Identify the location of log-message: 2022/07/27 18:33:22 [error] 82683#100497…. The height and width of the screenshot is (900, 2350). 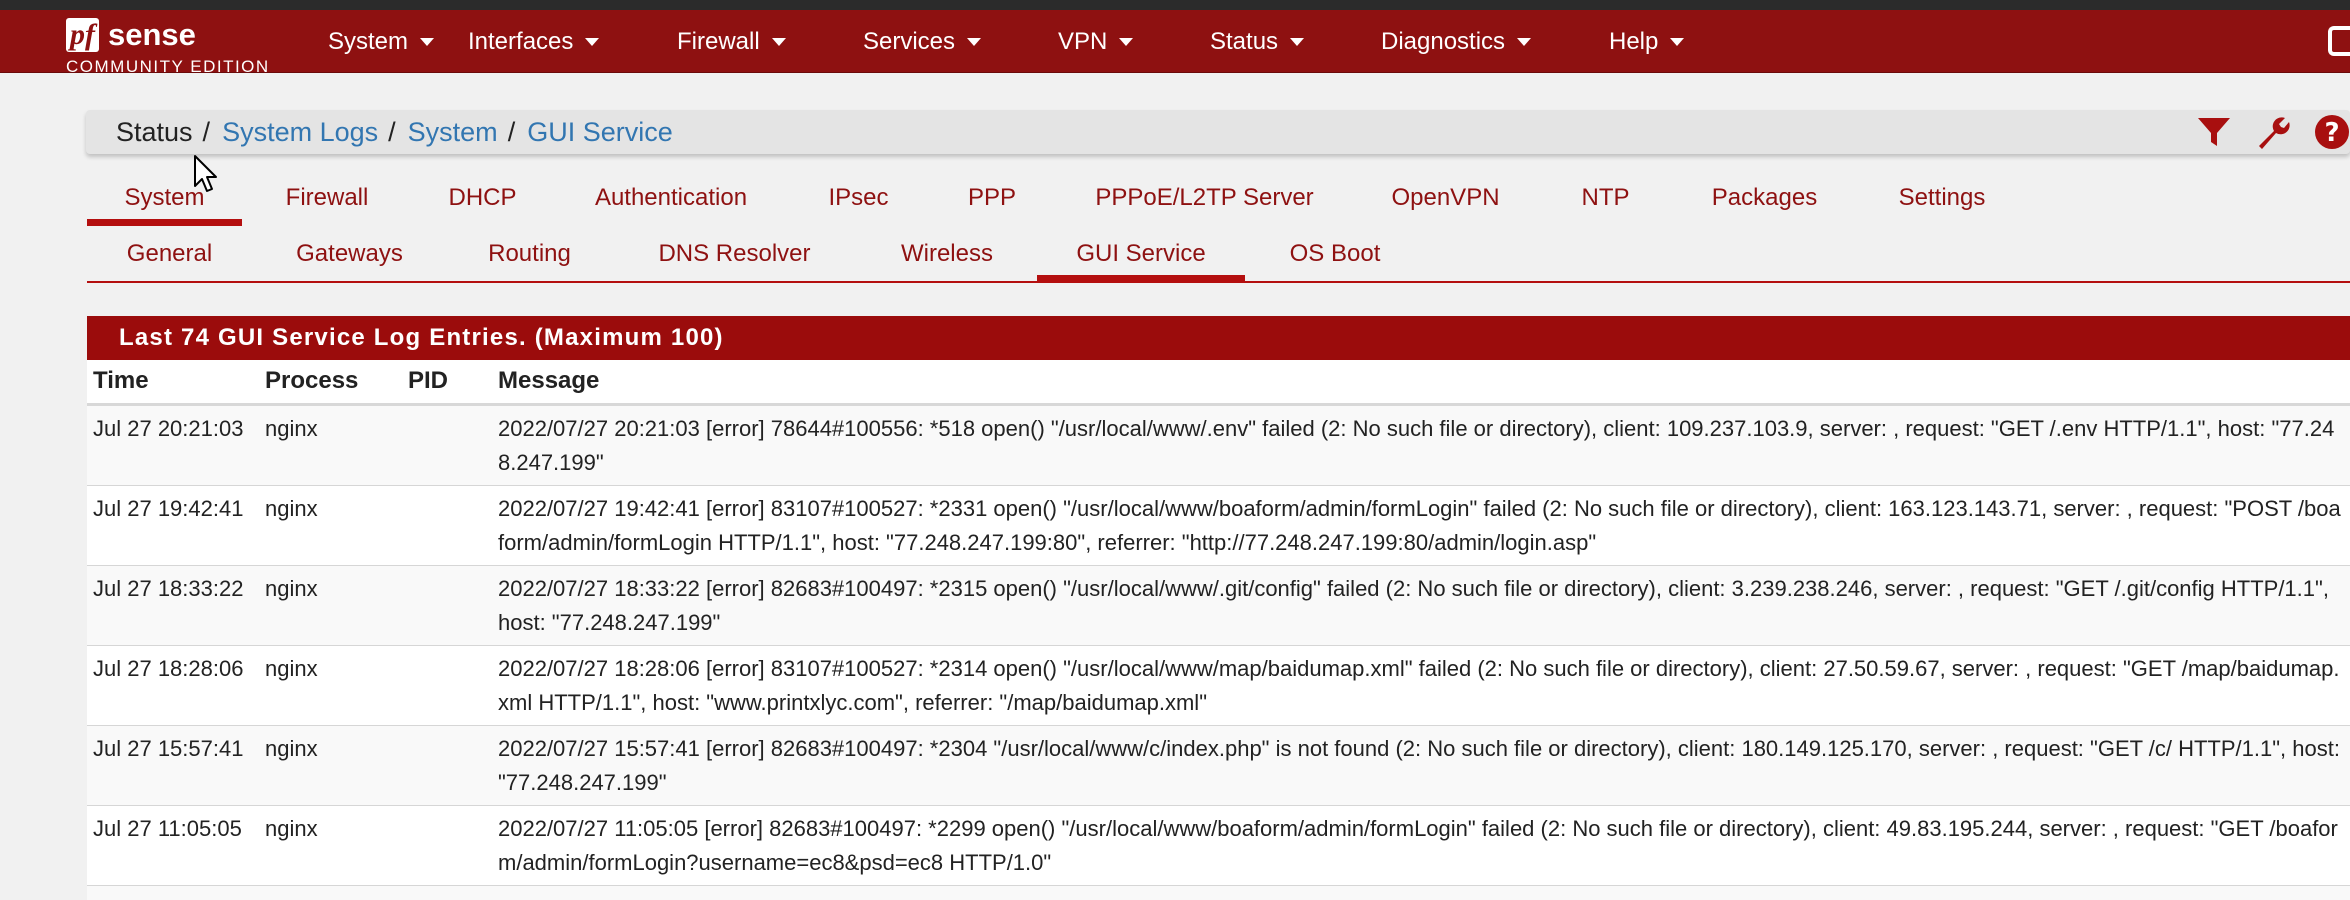
(1421, 604).